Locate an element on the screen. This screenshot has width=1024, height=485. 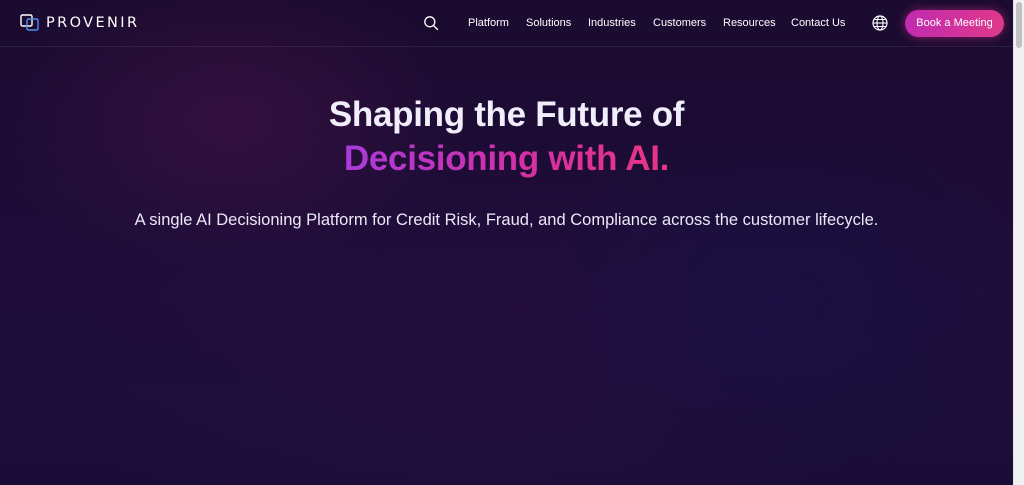
hero-title-line2: Decisioning with AI. is located at coordinates (506, 159).